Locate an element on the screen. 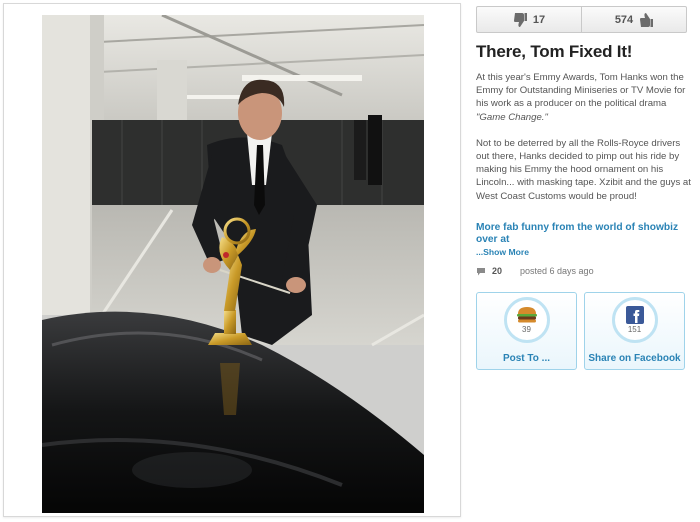 This screenshot has width=700, height=522. thumbs-down-count: 17 is located at coordinates (539, 19).